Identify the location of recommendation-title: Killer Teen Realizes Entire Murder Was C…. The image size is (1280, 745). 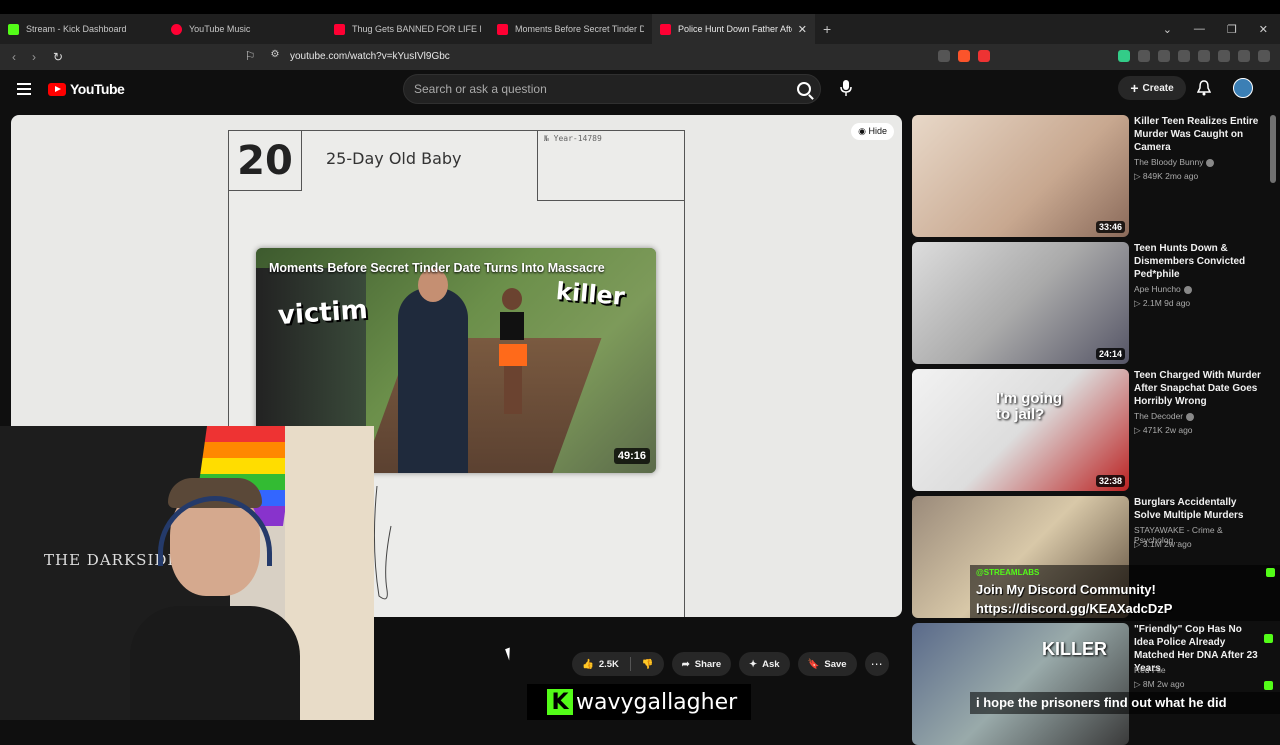
(1199, 134).